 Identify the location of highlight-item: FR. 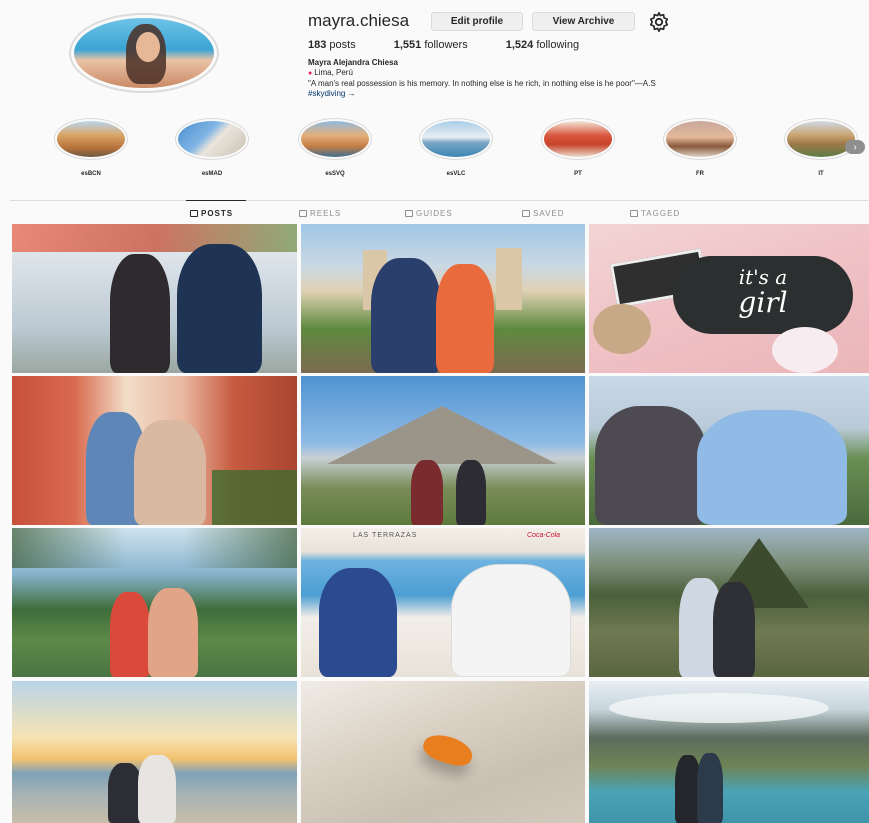
(700, 147).